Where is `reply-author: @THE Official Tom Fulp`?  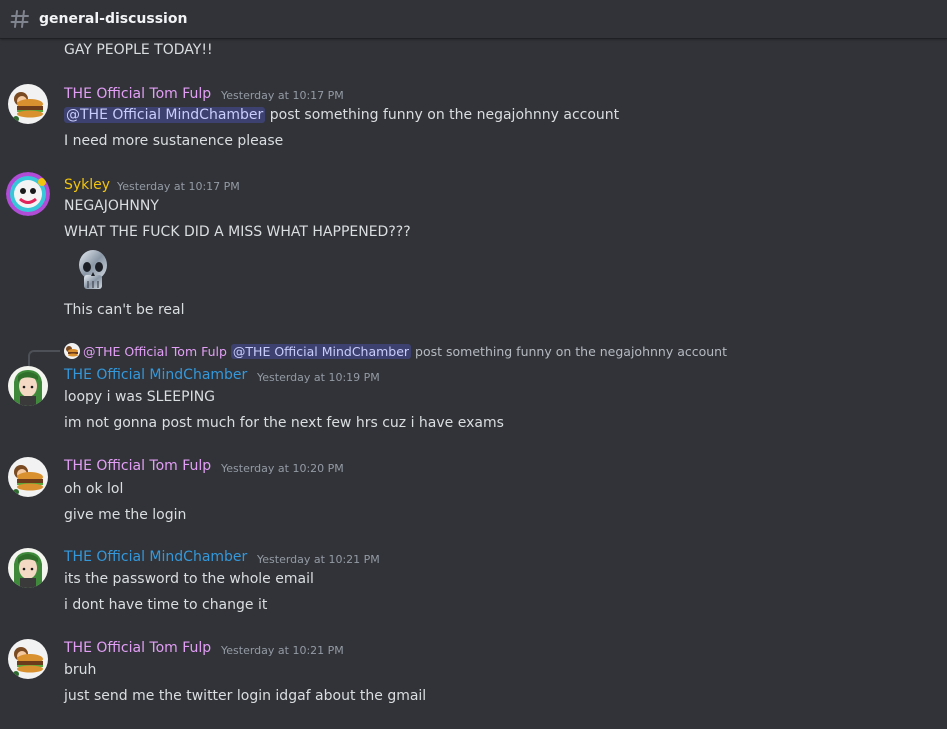 reply-author: @THE Official Tom Fulp is located at coordinates (155, 351).